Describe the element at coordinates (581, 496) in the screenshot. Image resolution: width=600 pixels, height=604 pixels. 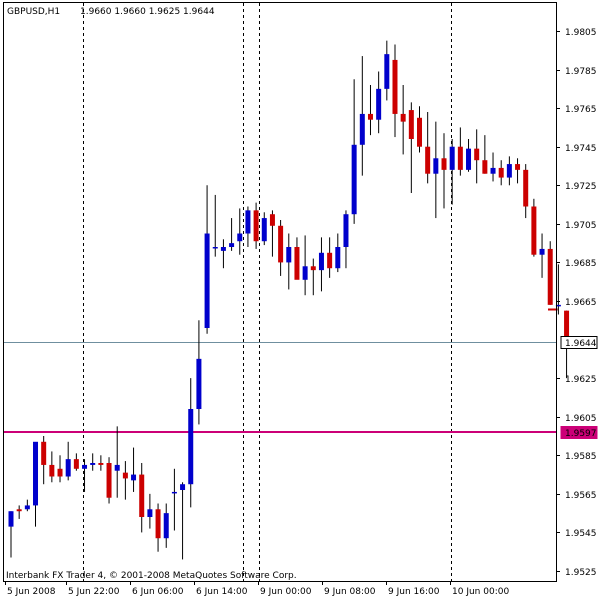
I see `price-tick-label: 1.9565` at that location.